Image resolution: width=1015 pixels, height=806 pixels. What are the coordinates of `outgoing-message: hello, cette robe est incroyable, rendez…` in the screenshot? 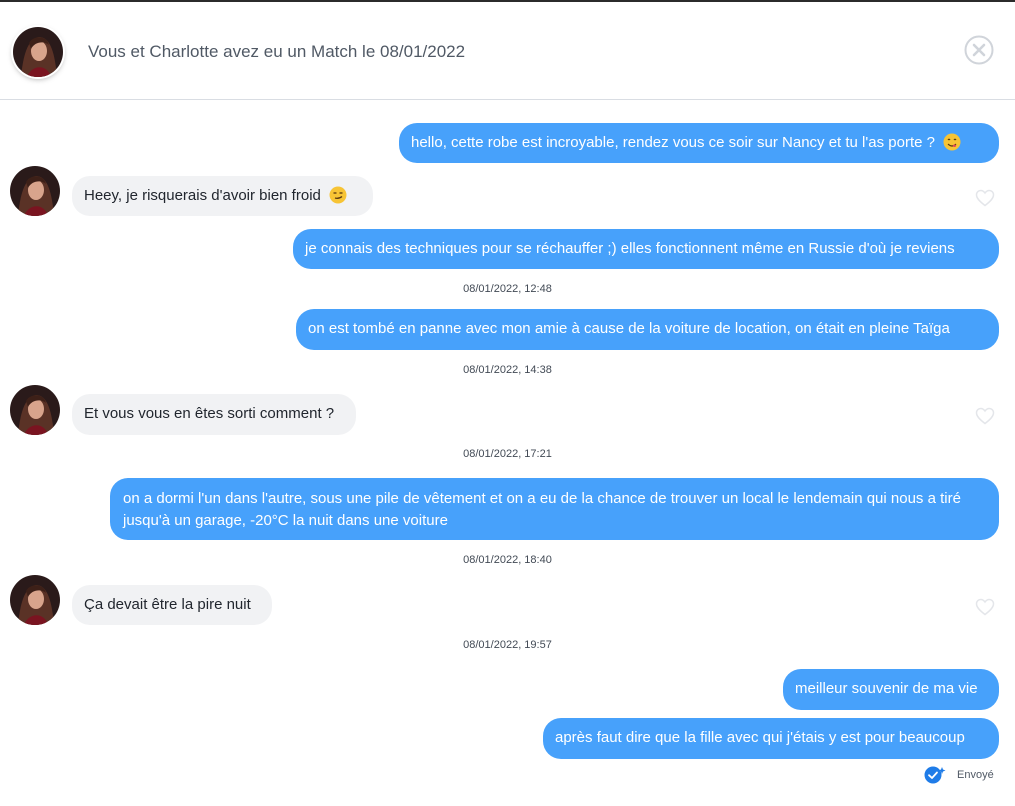 It's located at (699, 143).